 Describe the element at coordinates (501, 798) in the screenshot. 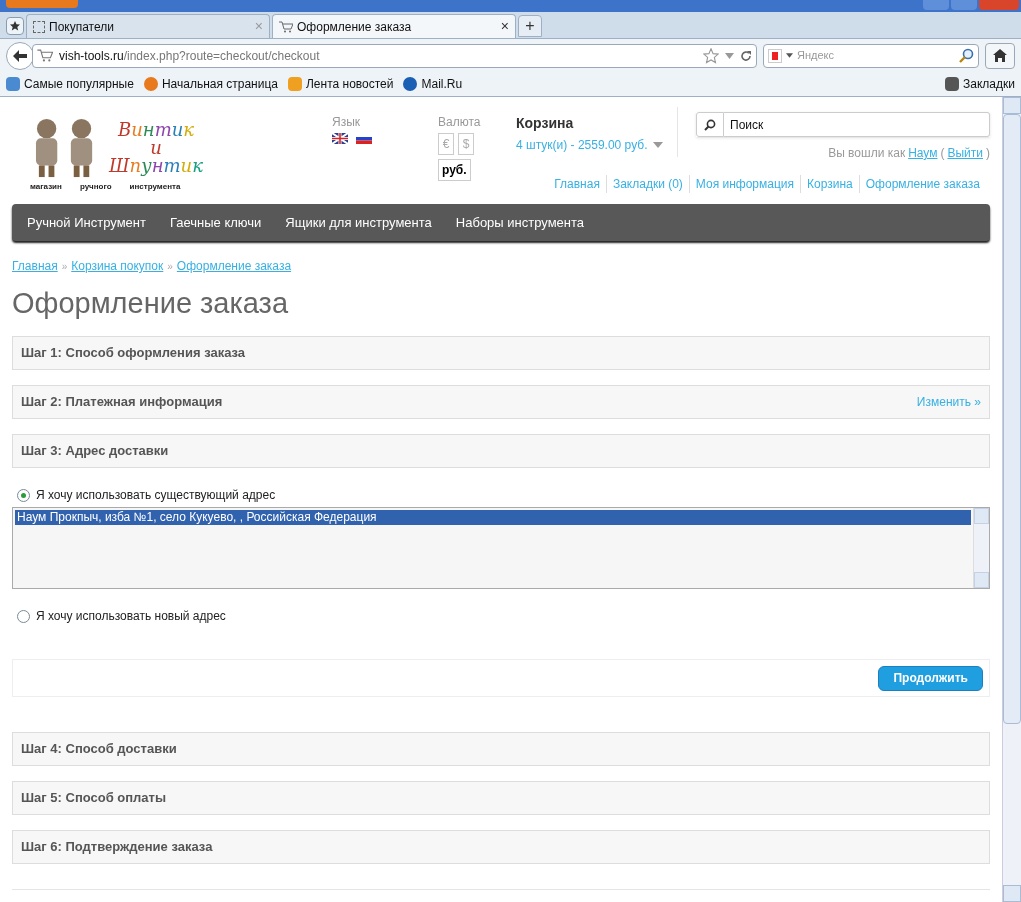

I see `step-header: Шаг 5: Способ оплаты` at that location.